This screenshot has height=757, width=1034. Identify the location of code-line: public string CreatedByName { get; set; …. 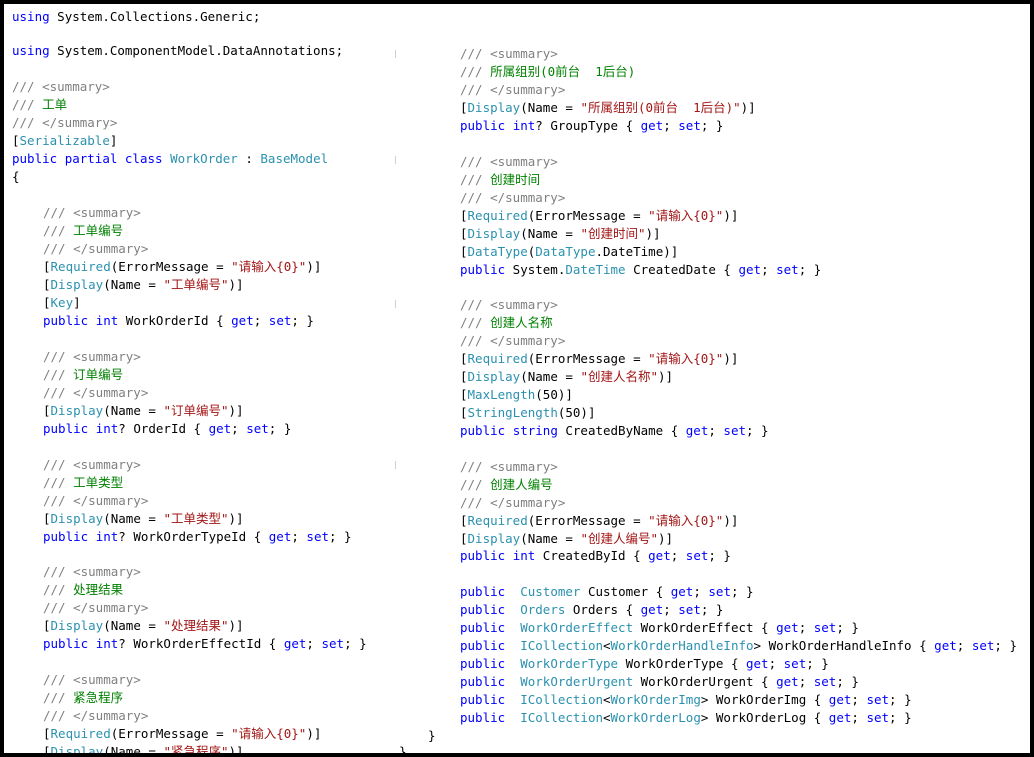
(614, 431).